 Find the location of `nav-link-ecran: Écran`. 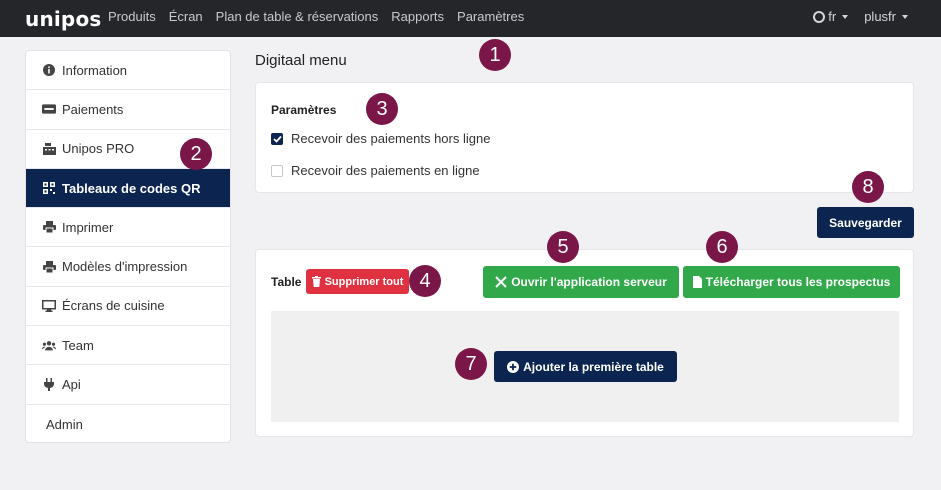

nav-link-ecran: Écran is located at coordinates (186, 16).